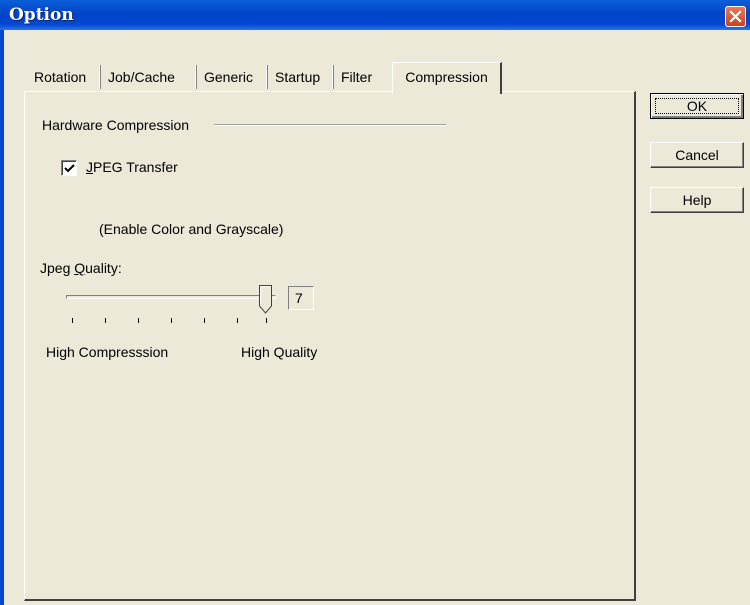 The image size is (750, 605). I want to click on jpeg-transfer-accel: J, so click(89, 167).